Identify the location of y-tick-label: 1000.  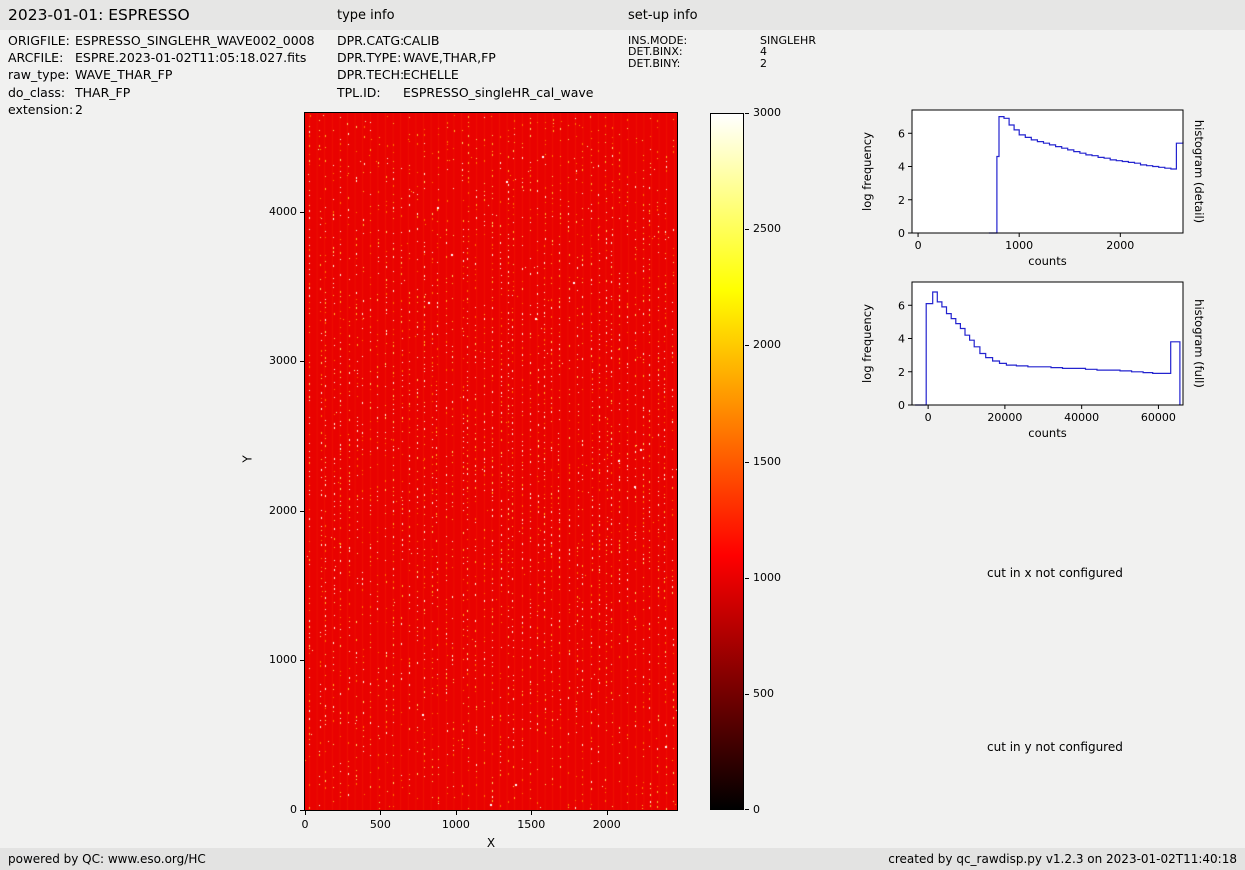
(283, 660).